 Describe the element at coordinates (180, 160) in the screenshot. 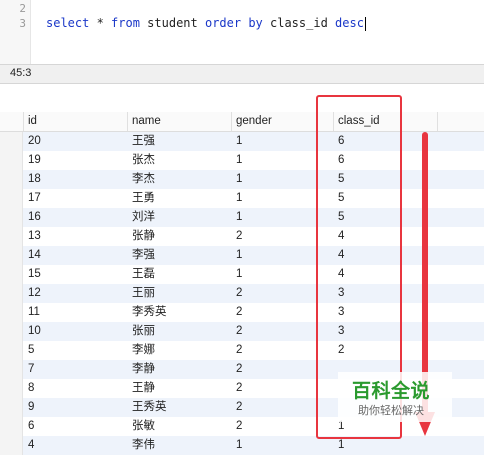

I see `cell-name: 张杰` at that location.